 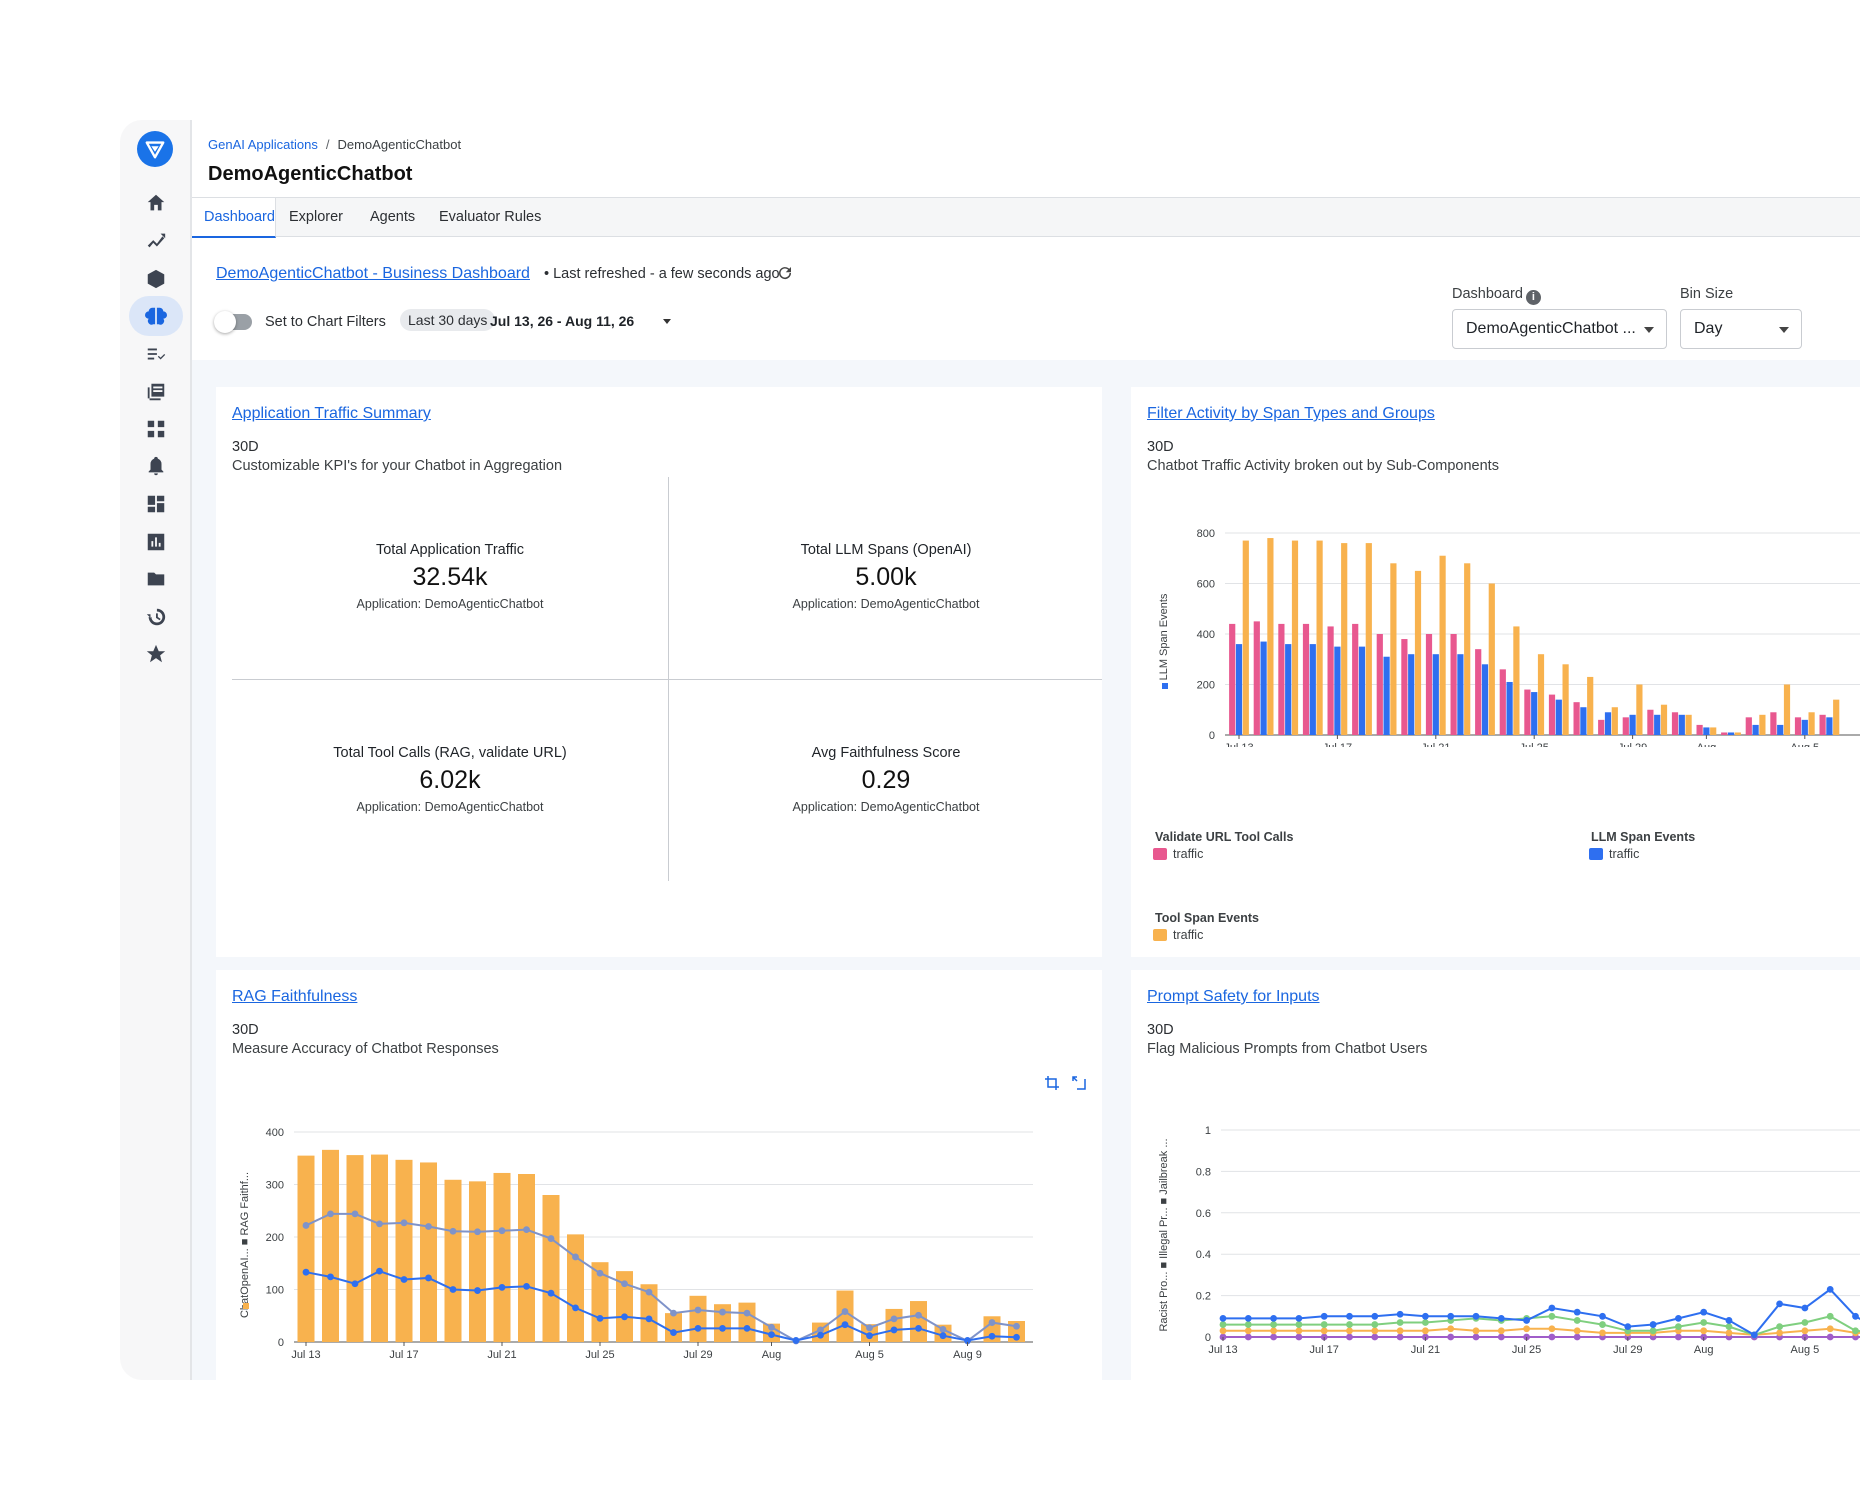 What do you see at coordinates (156, 579) in the screenshot?
I see `sidebar-item-folder` at bounding box center [156, 579].